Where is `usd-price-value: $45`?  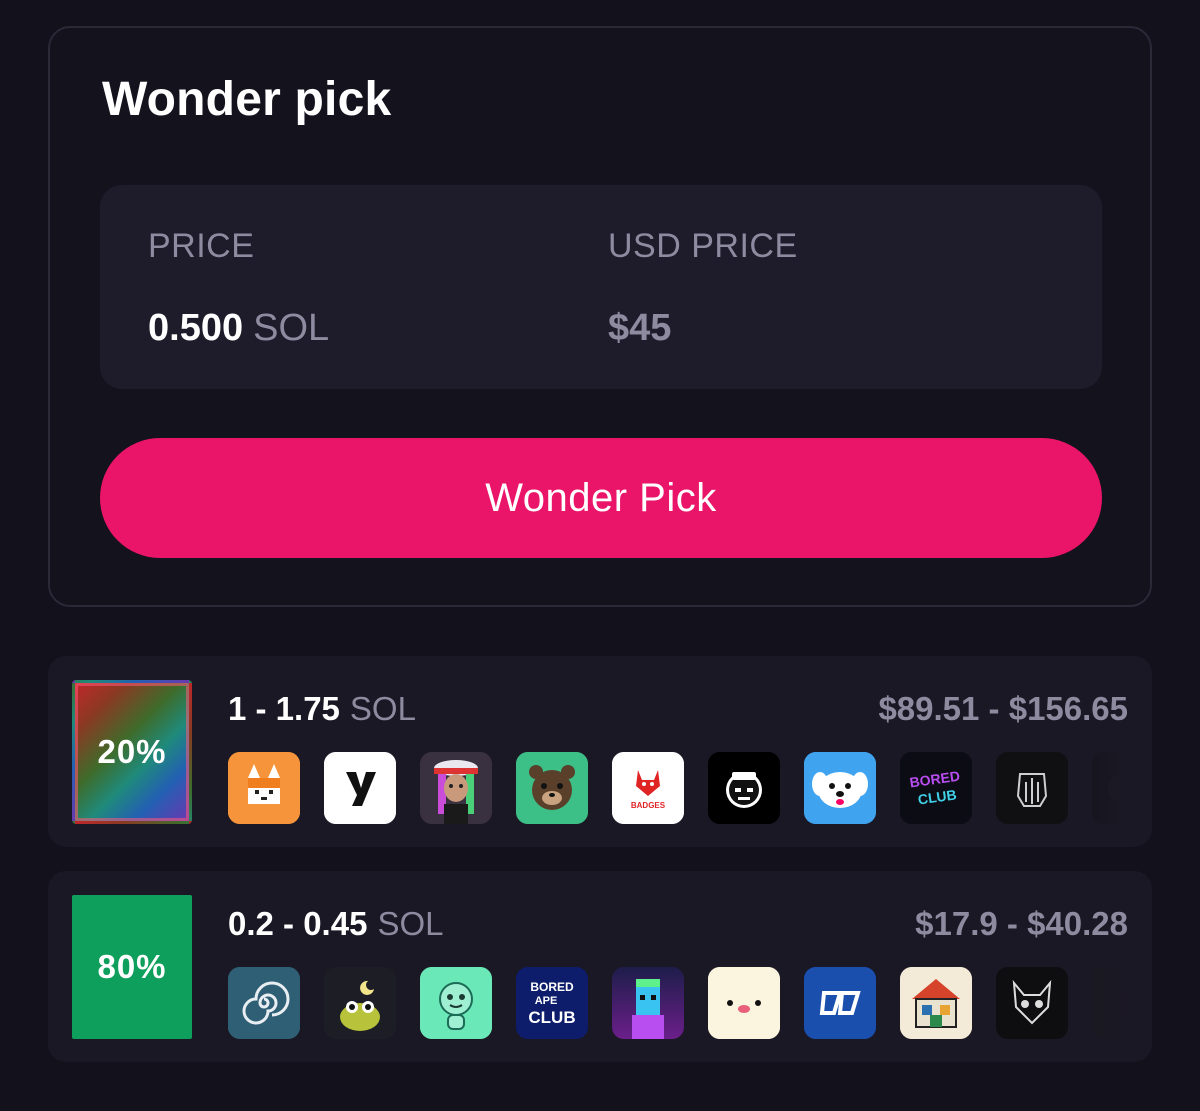
usd-price-value: $45 is located at coordinates (640, 328).